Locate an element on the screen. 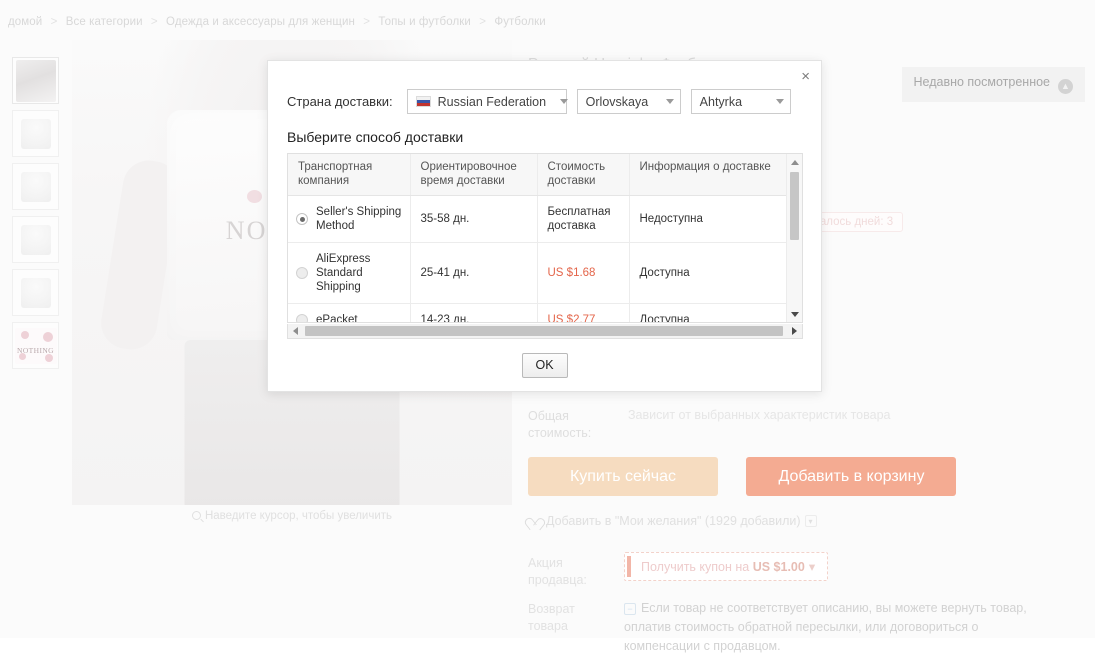 Image resolution: width=1095 pixels, height=656 pixels. shipping-company-cell: AliExpress Standard Shipping is located at coordinates (349, 273).